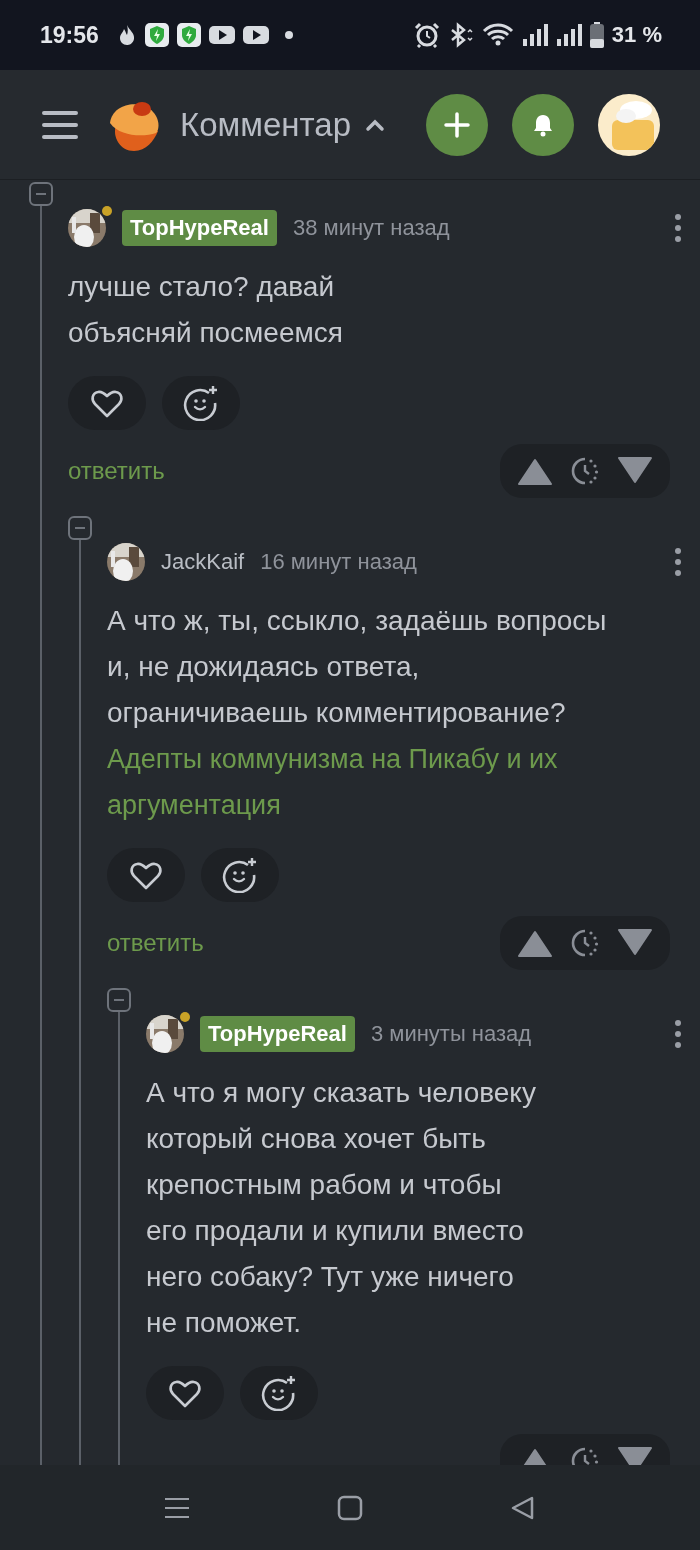 Image resolution: width=700 pixels, height=1550 pixels. I want to click on caret-icon, so click(375, 124).